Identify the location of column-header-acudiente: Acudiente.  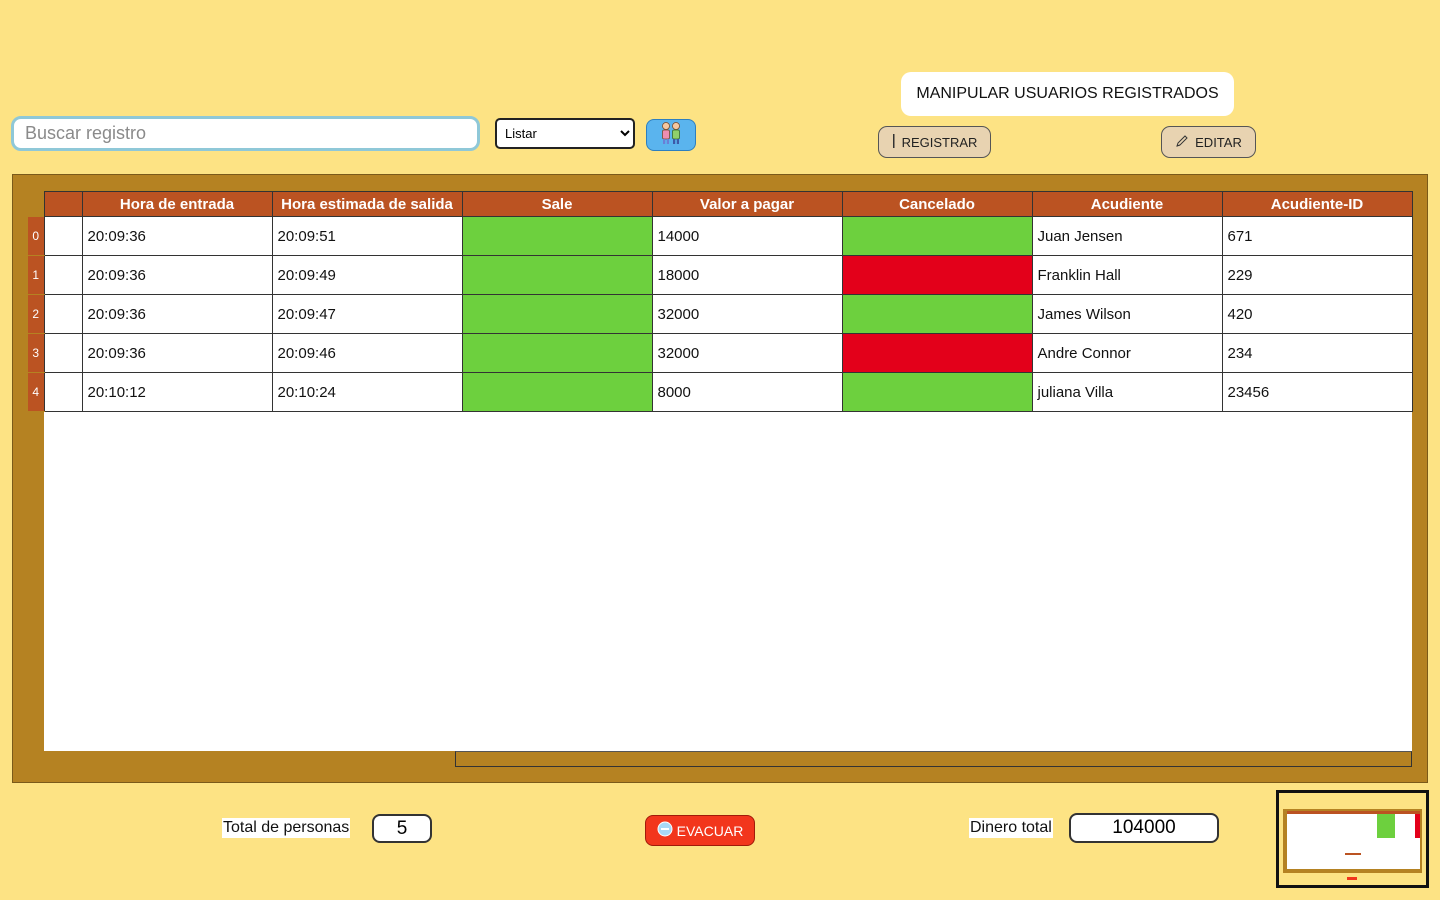
(1127, 204).